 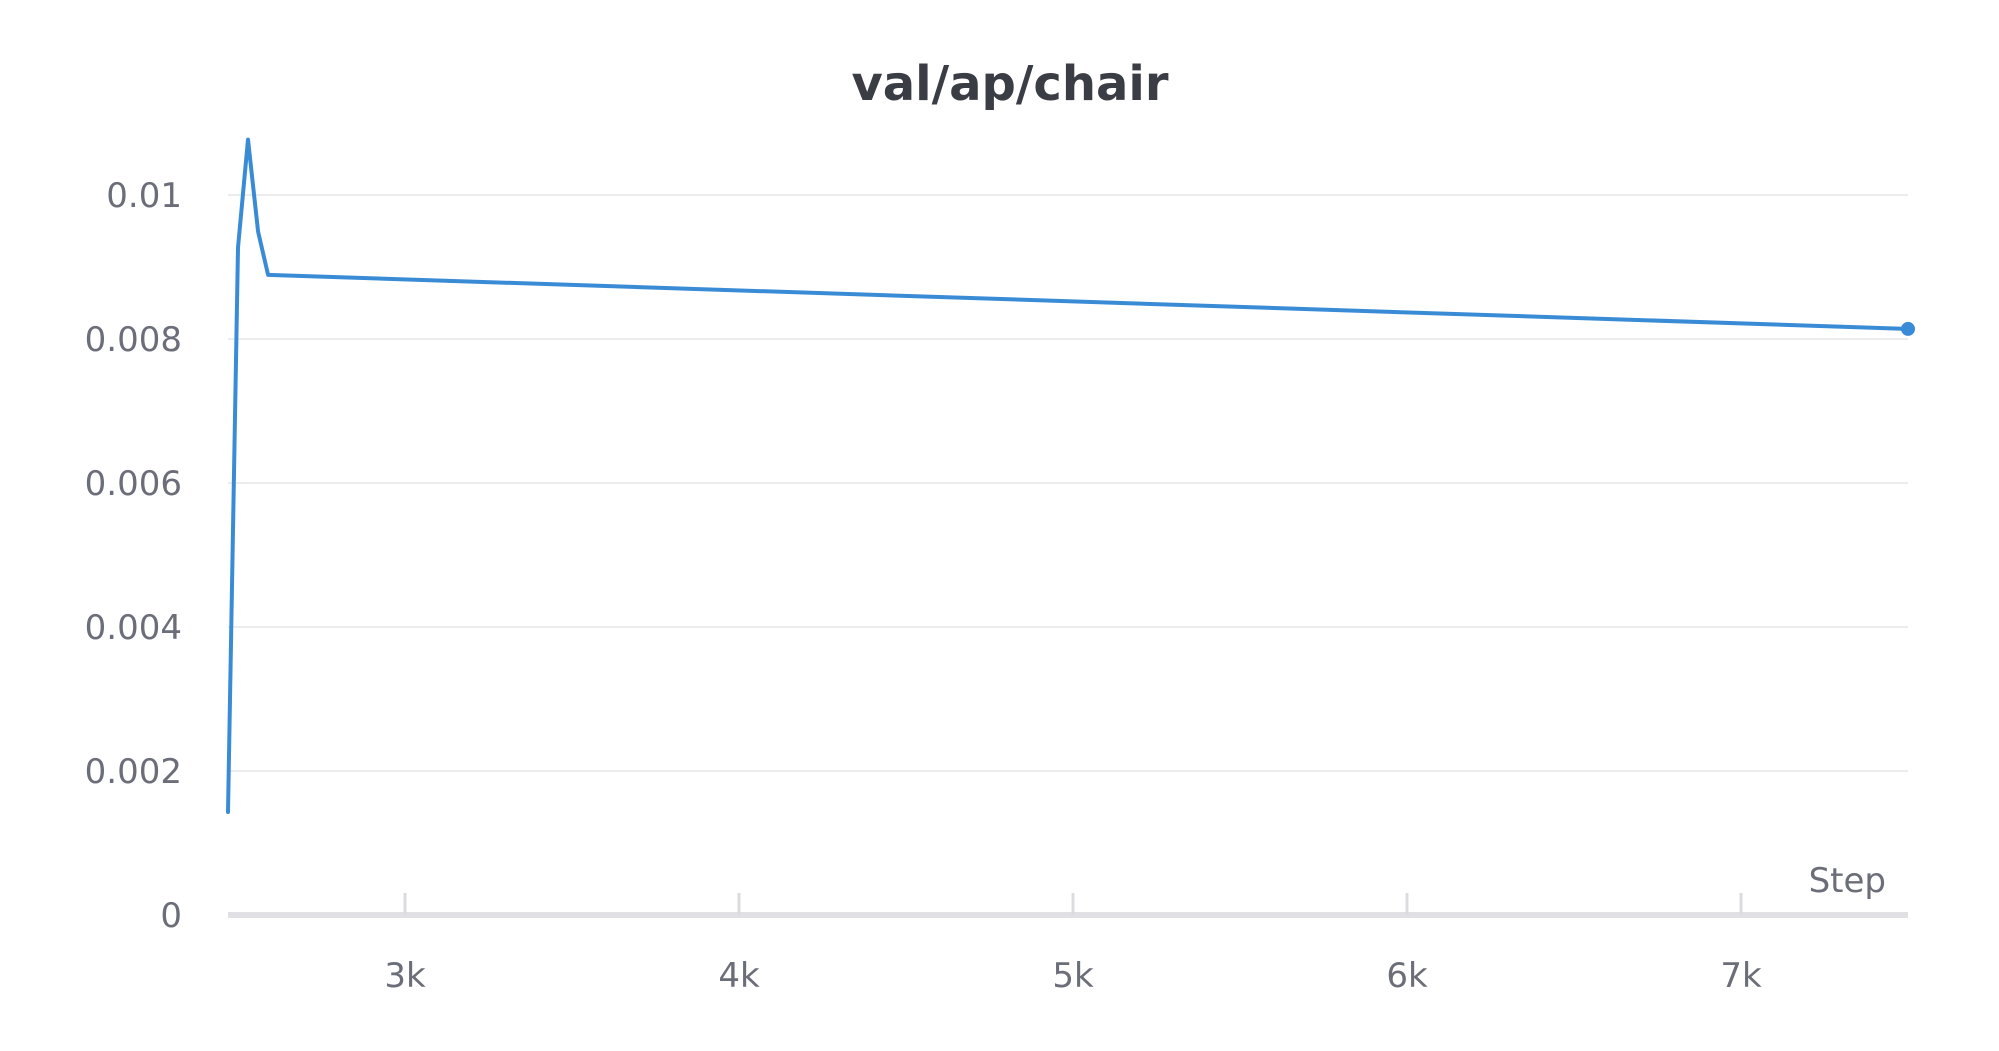 What do you see at coordinates (1908, 328) in the screenshot?
I see `series-end-point` at bounding box center [1908, 328].